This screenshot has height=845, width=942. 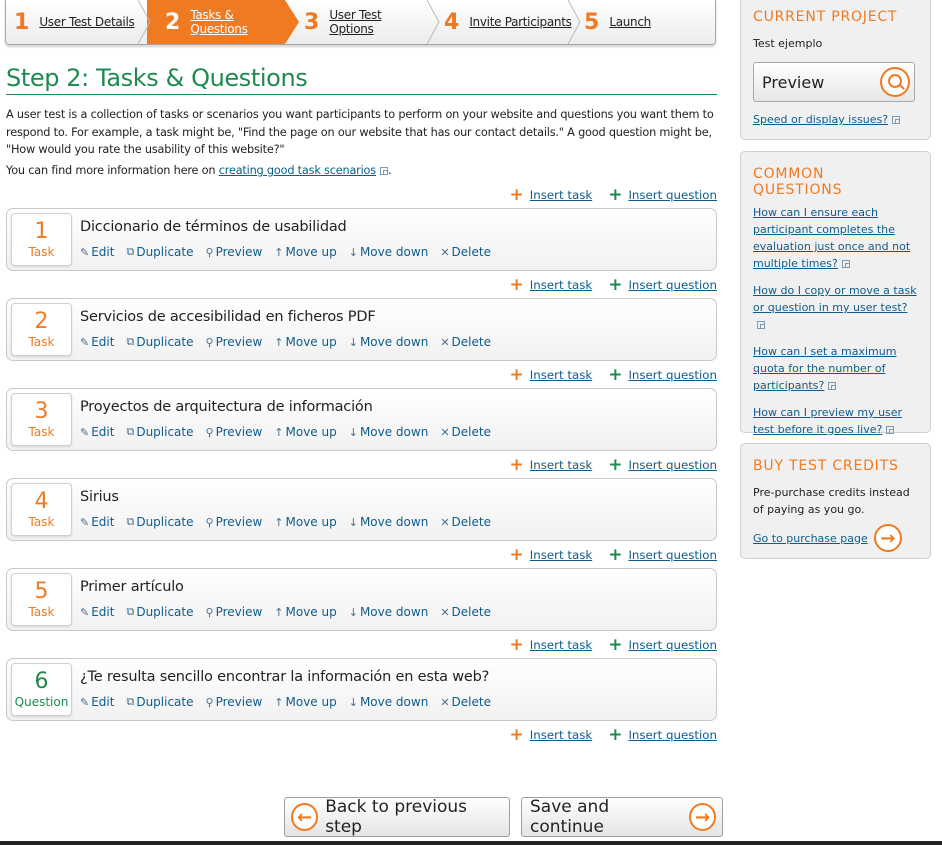 I want to click on search-icon, so click(x=895, y=82).